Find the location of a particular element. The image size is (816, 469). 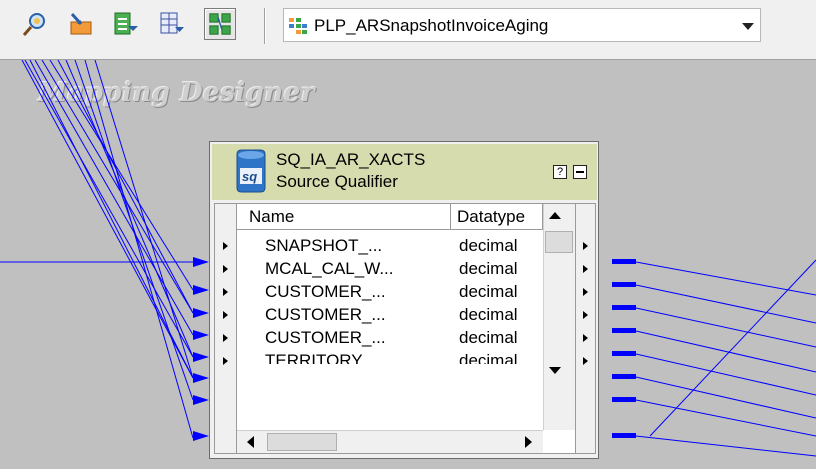

source-analyzer-icon is located at coordinates (33, 24).